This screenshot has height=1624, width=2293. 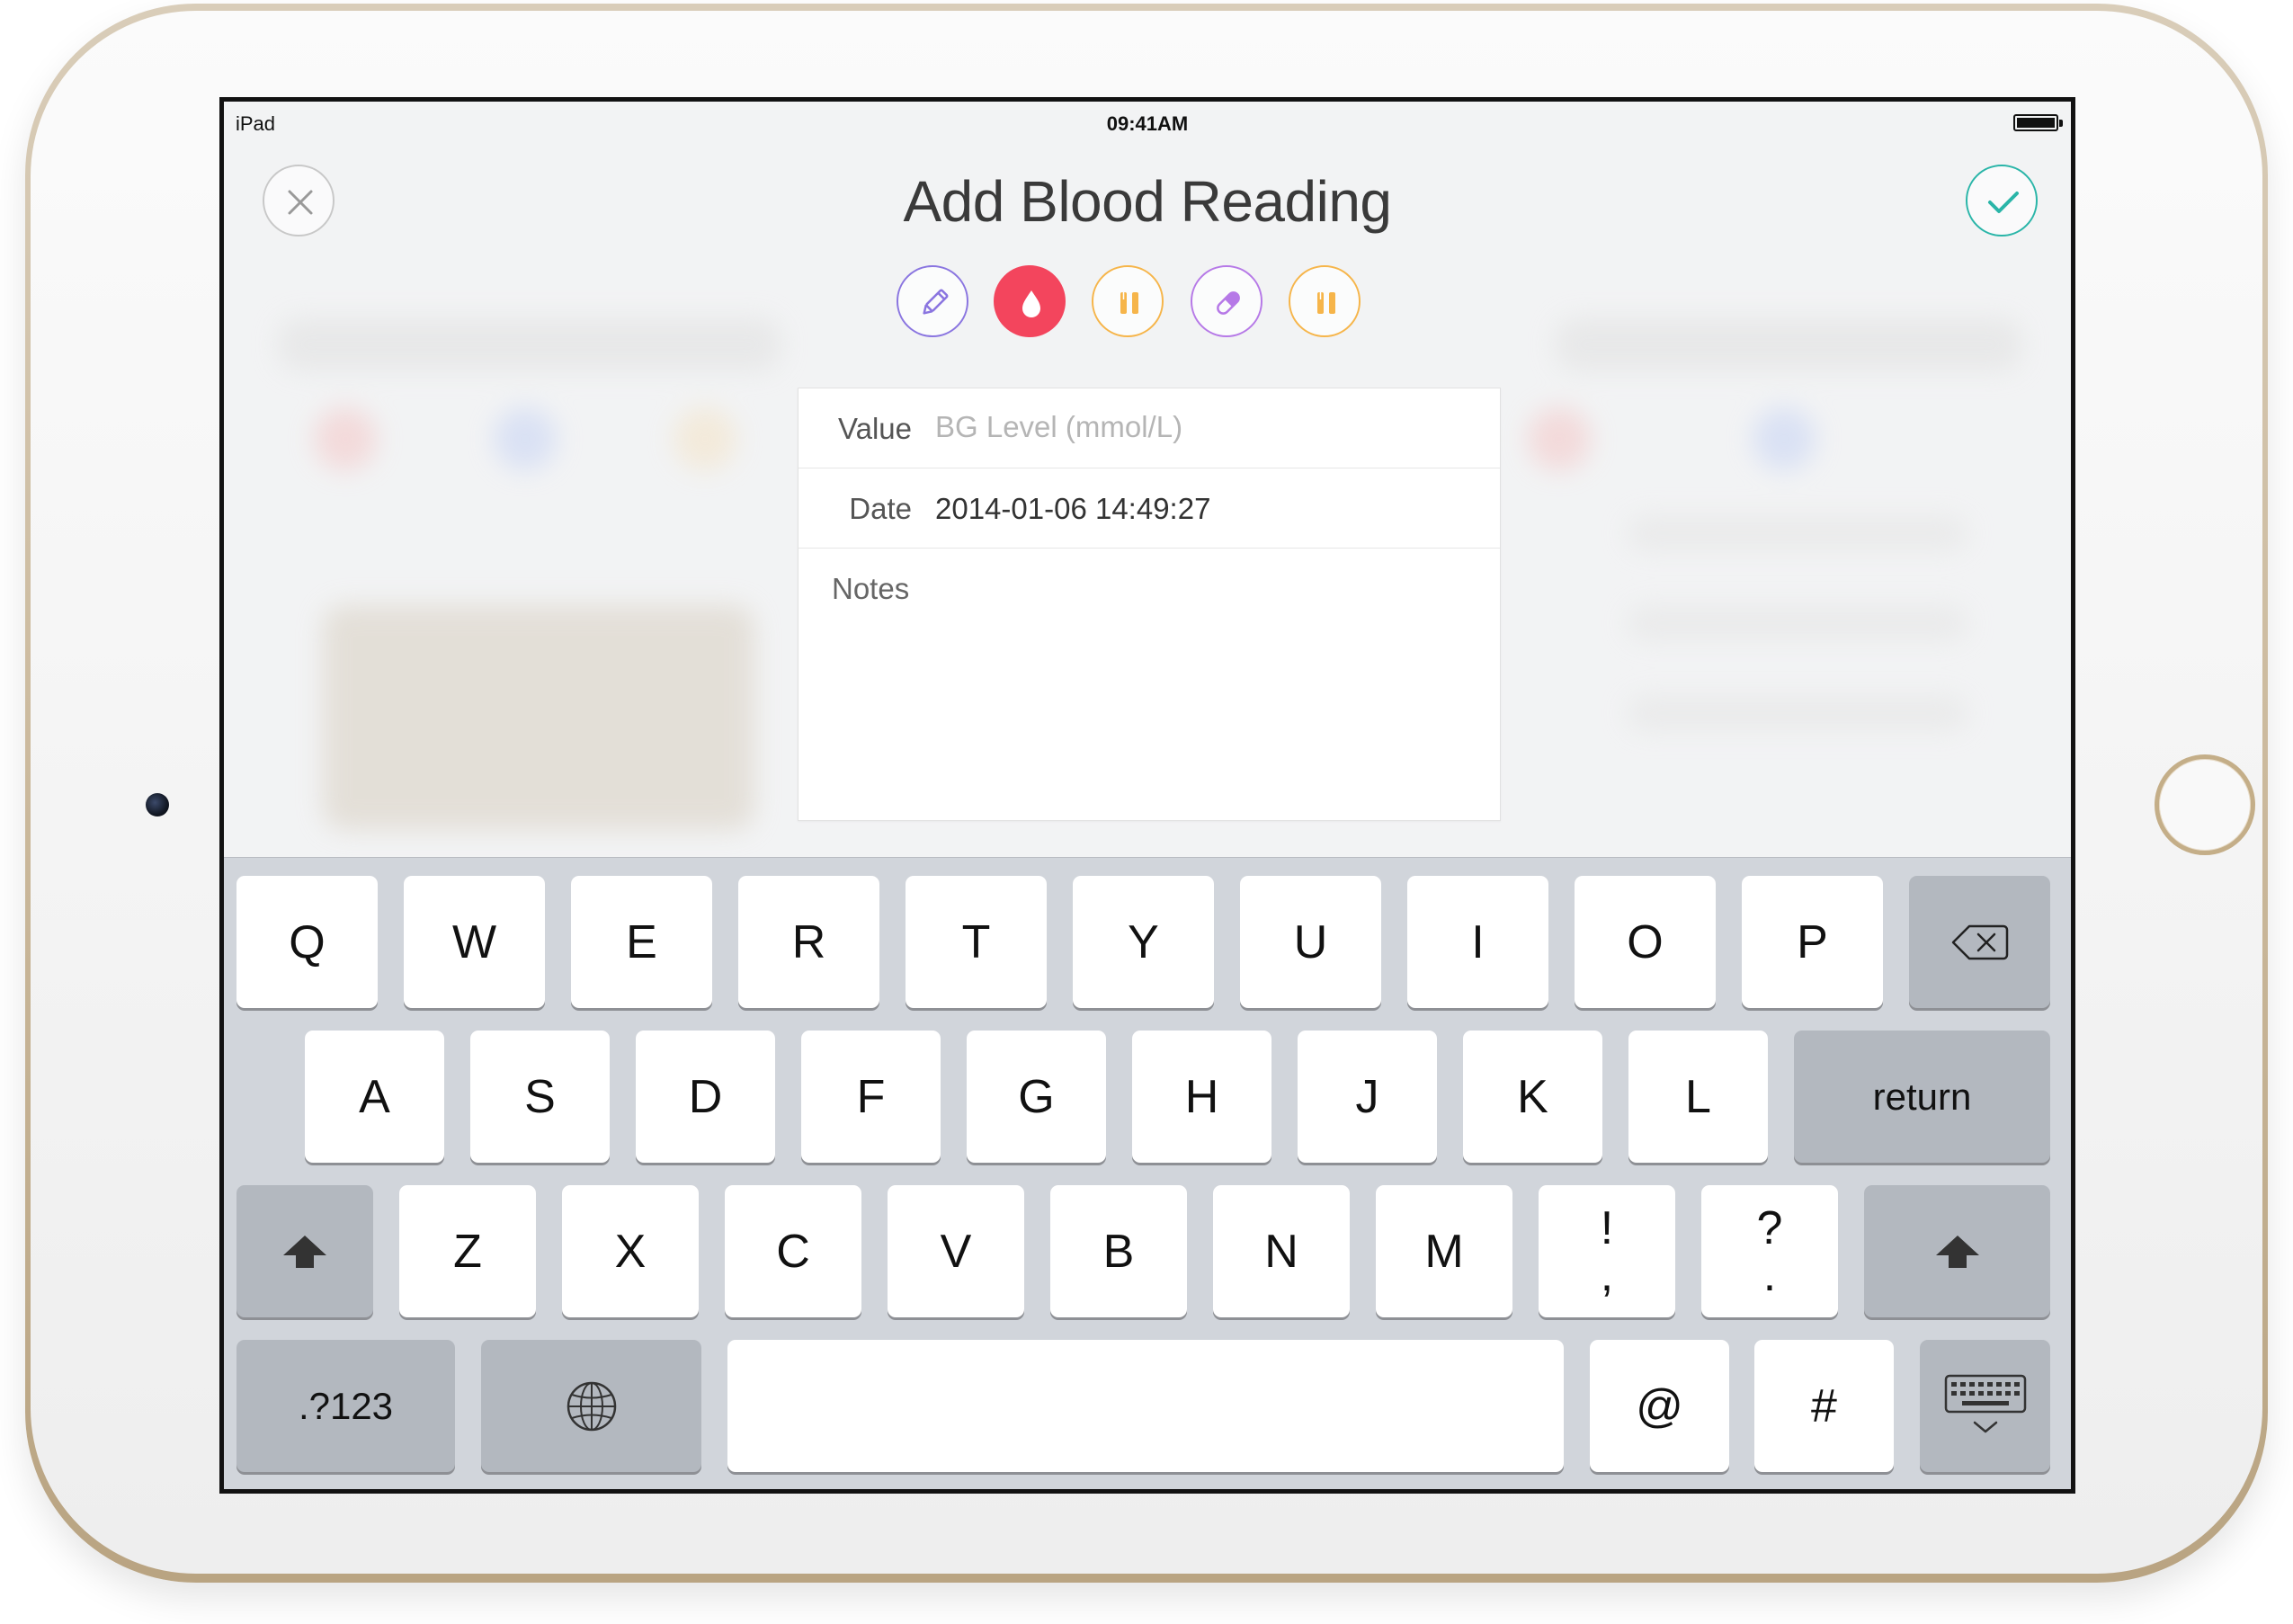 What do you see at coordinates (1769, 1227) in the screenshot?
I see `key-question-label: ?` at bounding box center [1769, 1227].